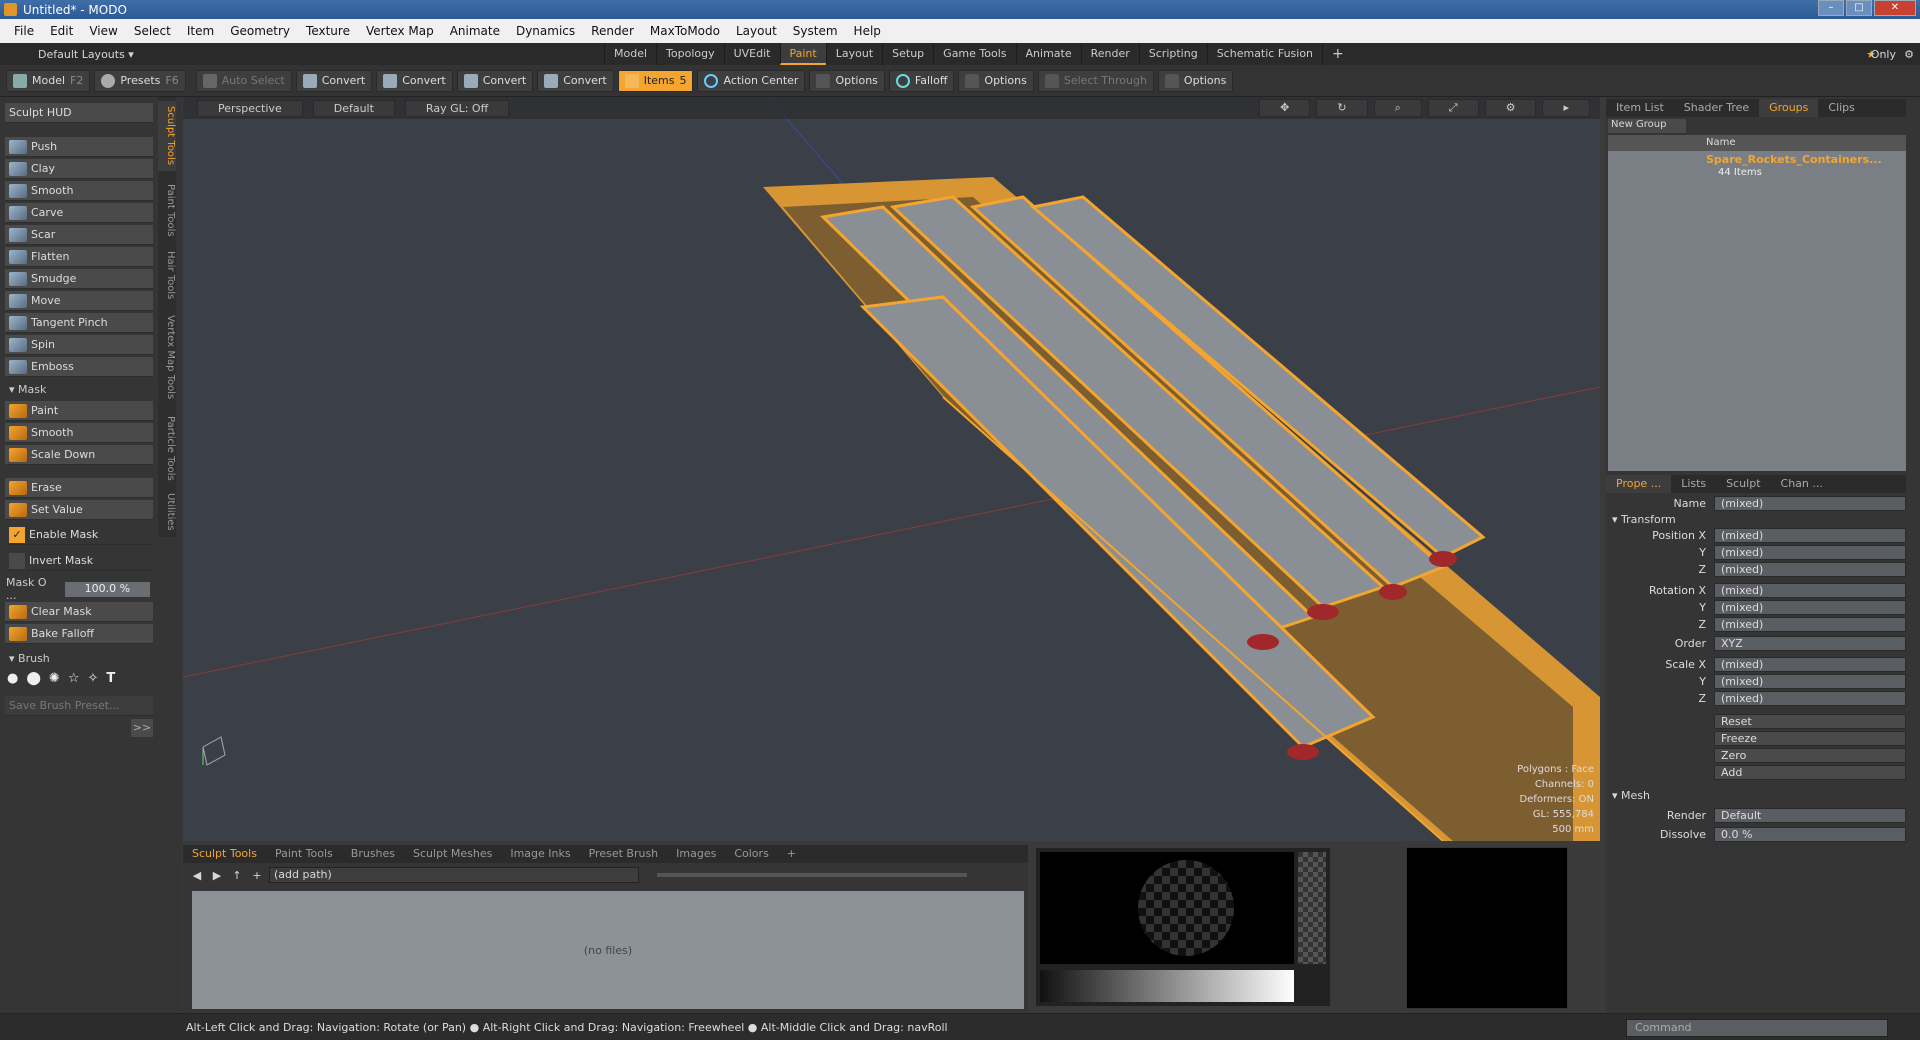 Image resolution: width=1920 pixels, height=1040 pixels. I want to click on mask-opacity-field: 100.0 %, so click(107, 589).